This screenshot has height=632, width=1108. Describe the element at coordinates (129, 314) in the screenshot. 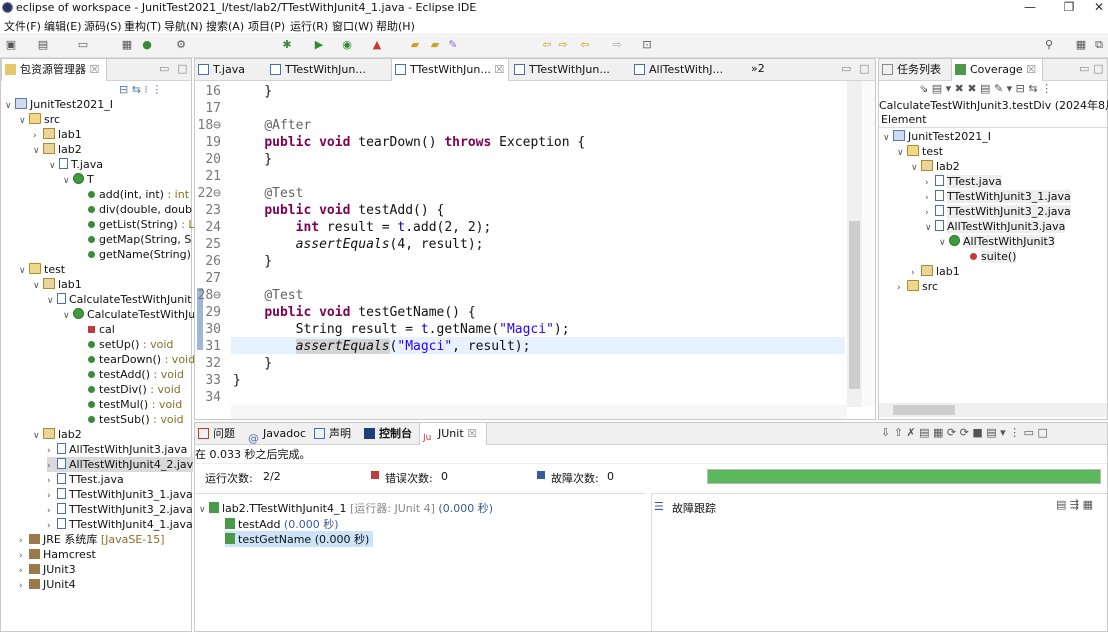

I see `tree-node: ∨ CalculateTestWithJu` at that location.